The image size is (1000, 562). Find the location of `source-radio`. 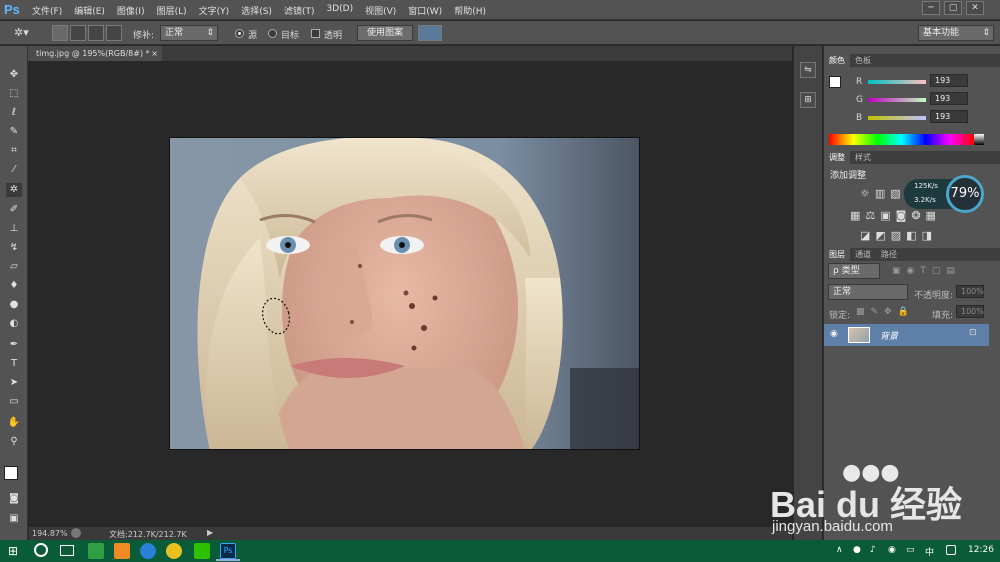

source-radio is located at coordinates (239, 33).